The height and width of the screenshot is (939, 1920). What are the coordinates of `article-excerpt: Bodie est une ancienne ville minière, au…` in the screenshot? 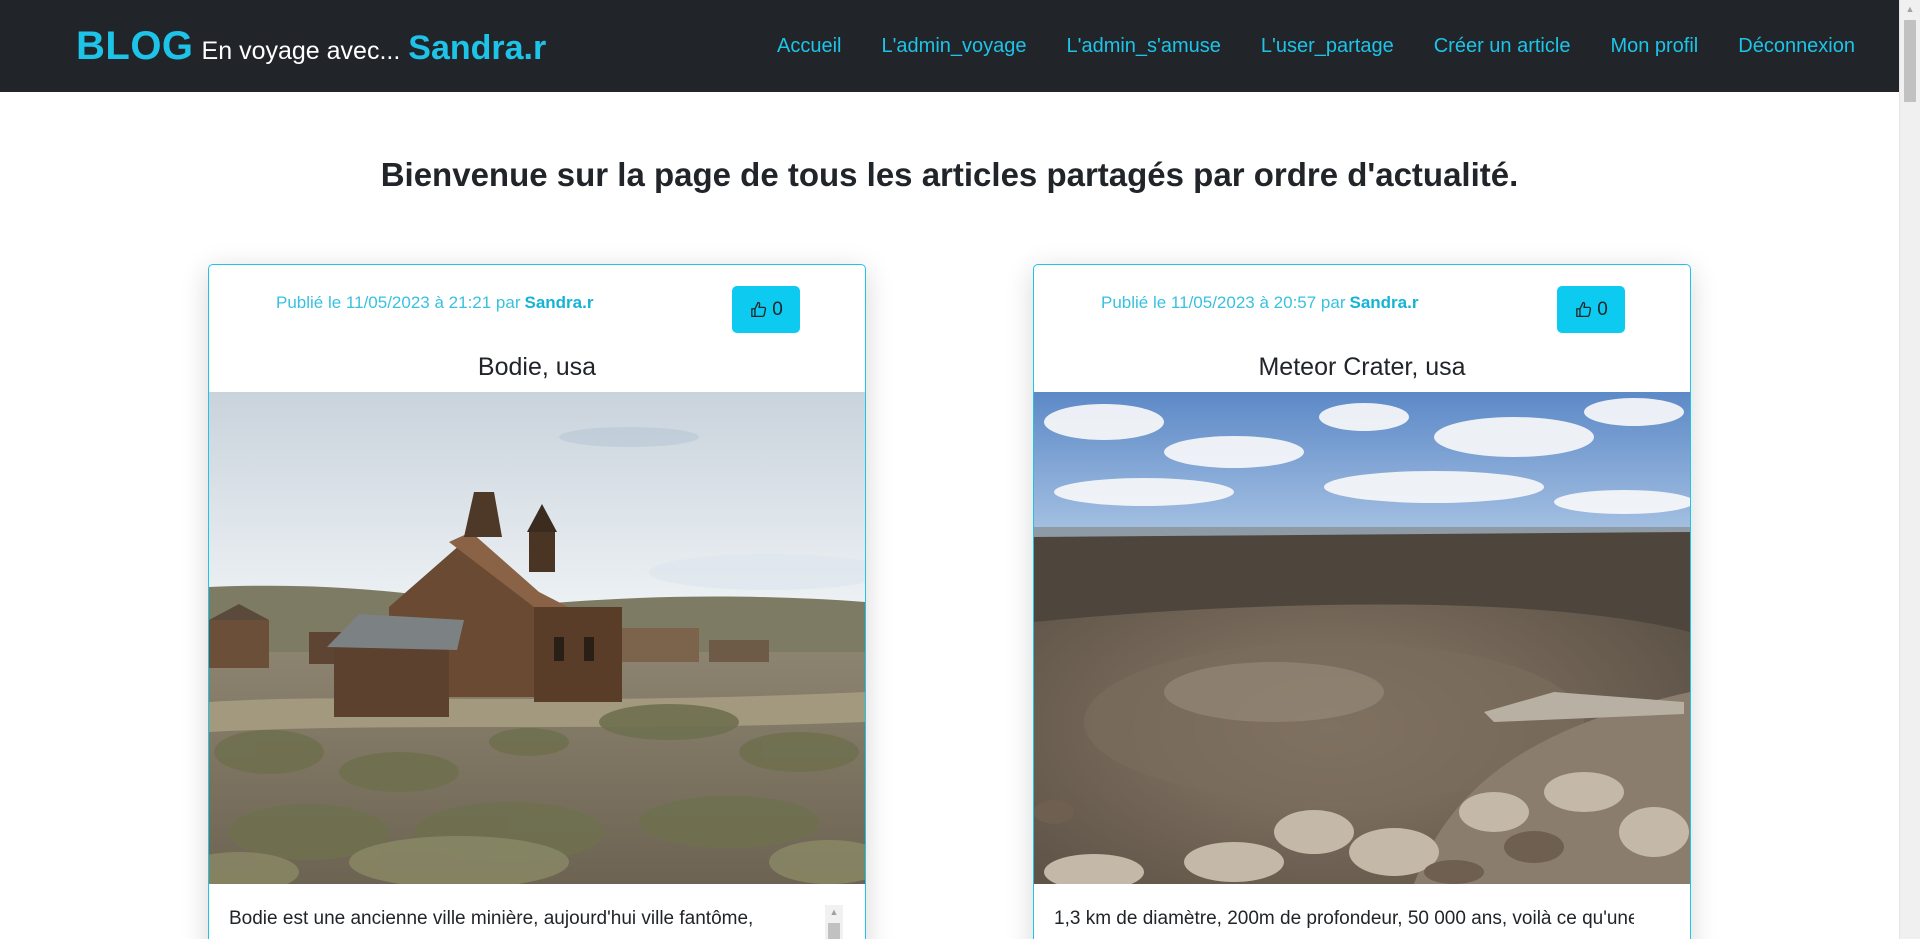 It's located at (491, 918).